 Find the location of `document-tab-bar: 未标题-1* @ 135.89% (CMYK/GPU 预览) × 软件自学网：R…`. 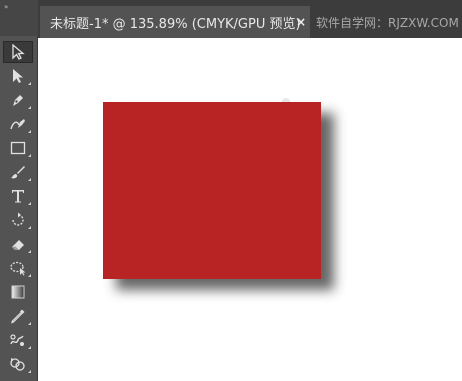

document-tab-bar: 未标题-1* @ 135.89% (CMYK/GPU 预览) × 软件自学网：R… is located at coordinates (250, 19).